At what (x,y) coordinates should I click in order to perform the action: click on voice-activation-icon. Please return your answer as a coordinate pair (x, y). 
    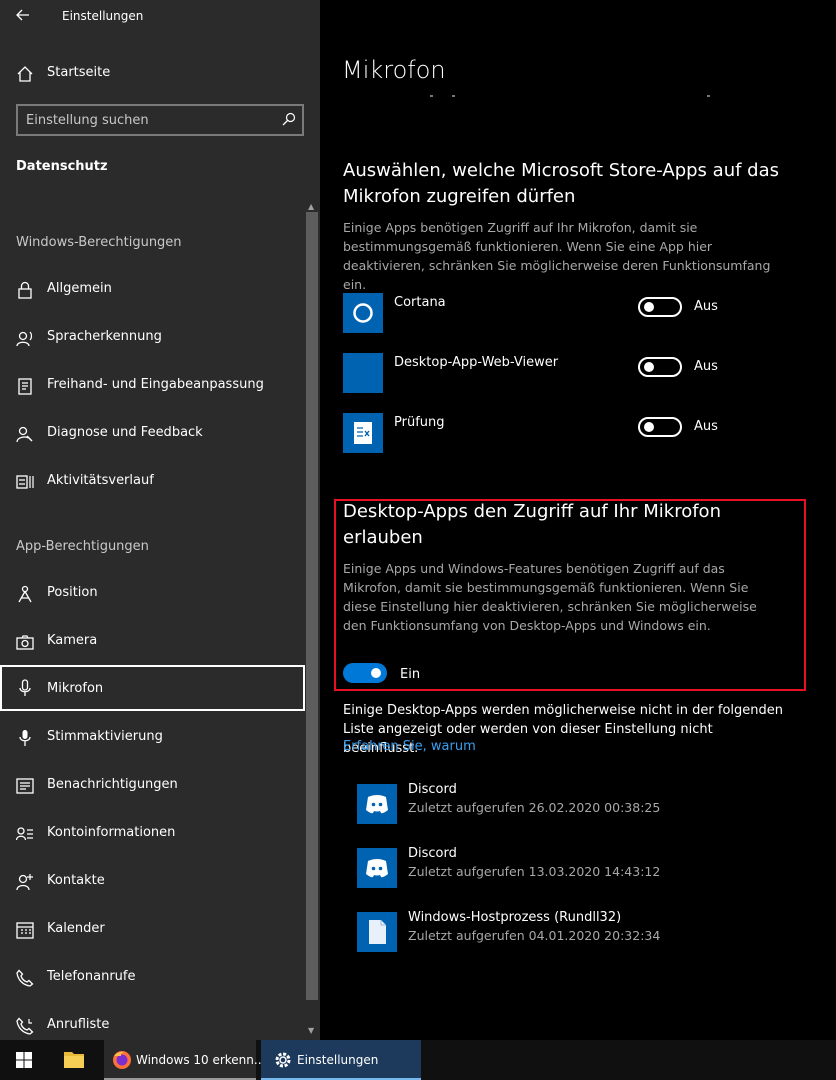
    Looking at the image, I should click on (25, 738).